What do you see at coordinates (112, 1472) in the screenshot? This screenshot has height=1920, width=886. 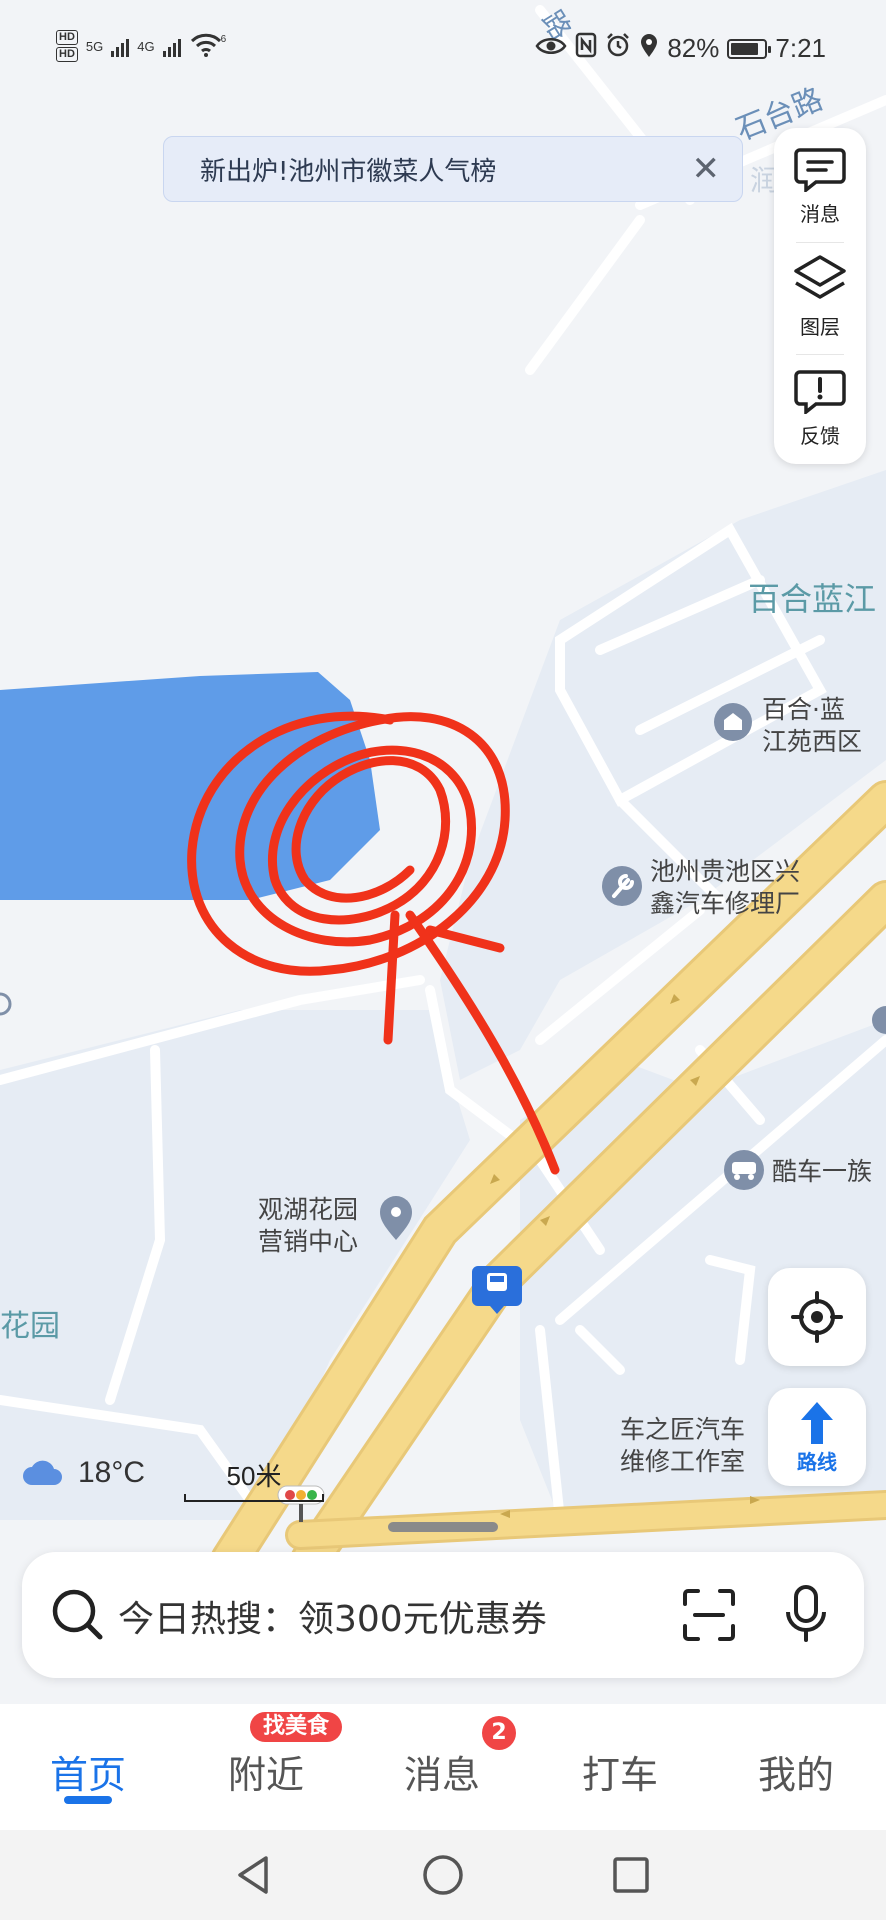 I see `temperature: 18°C` at bounding box center [112, 1472].